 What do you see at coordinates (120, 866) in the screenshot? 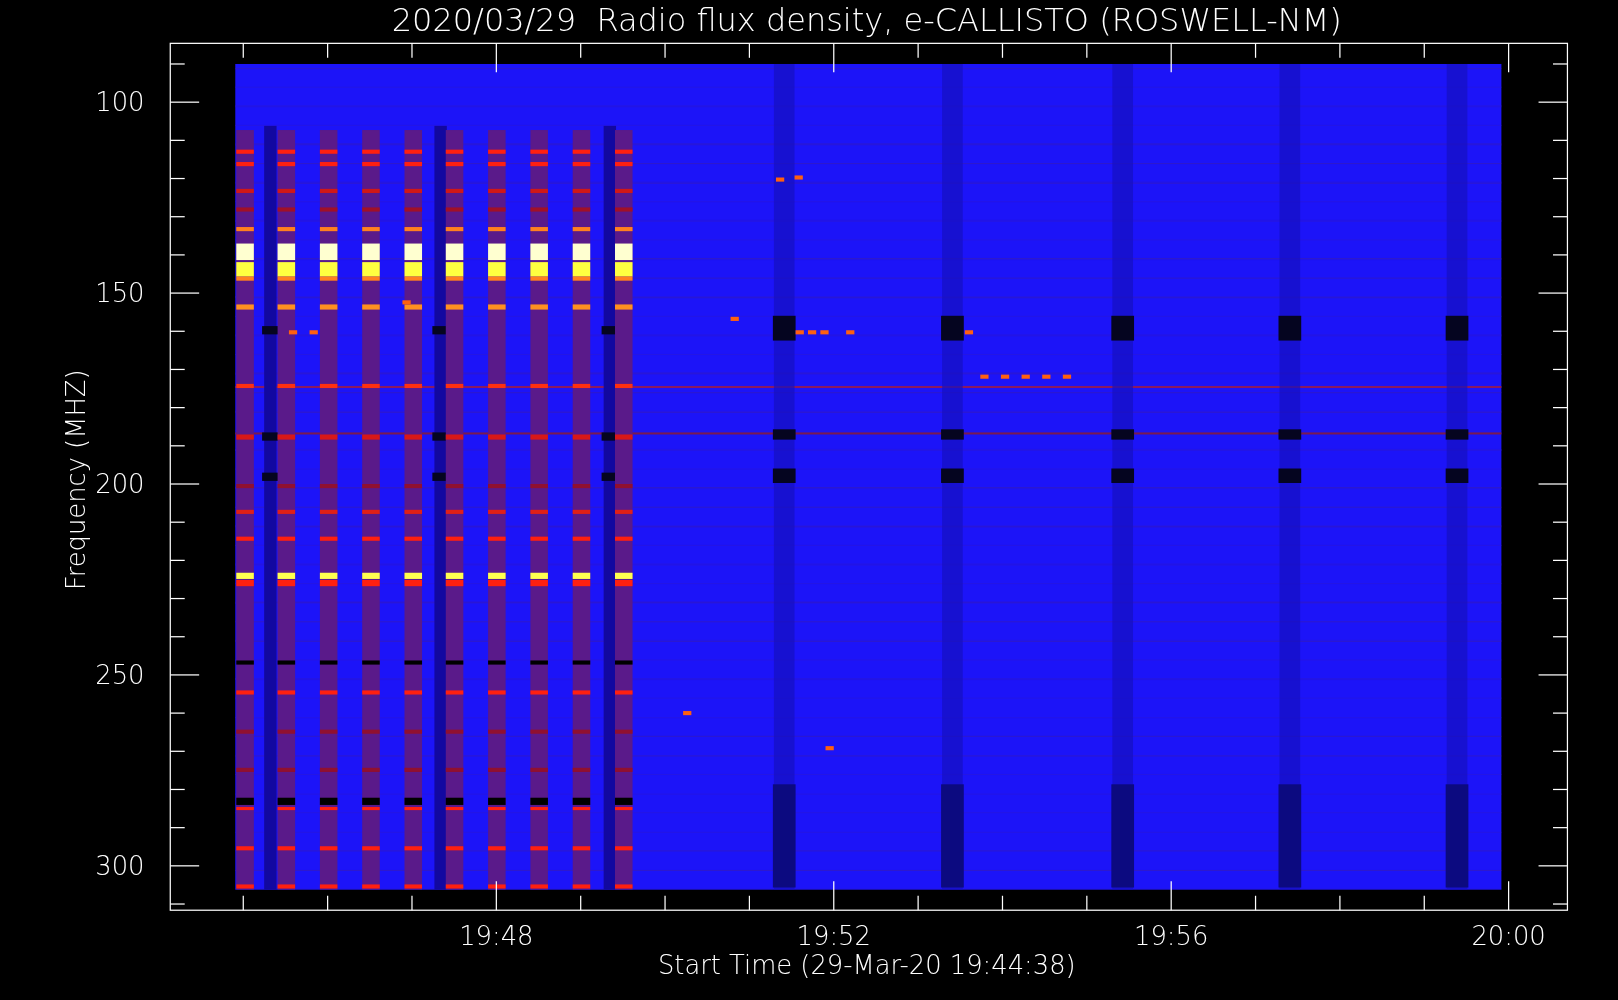
I see `y-tick-label: 300` at bounding box center [120, 866].